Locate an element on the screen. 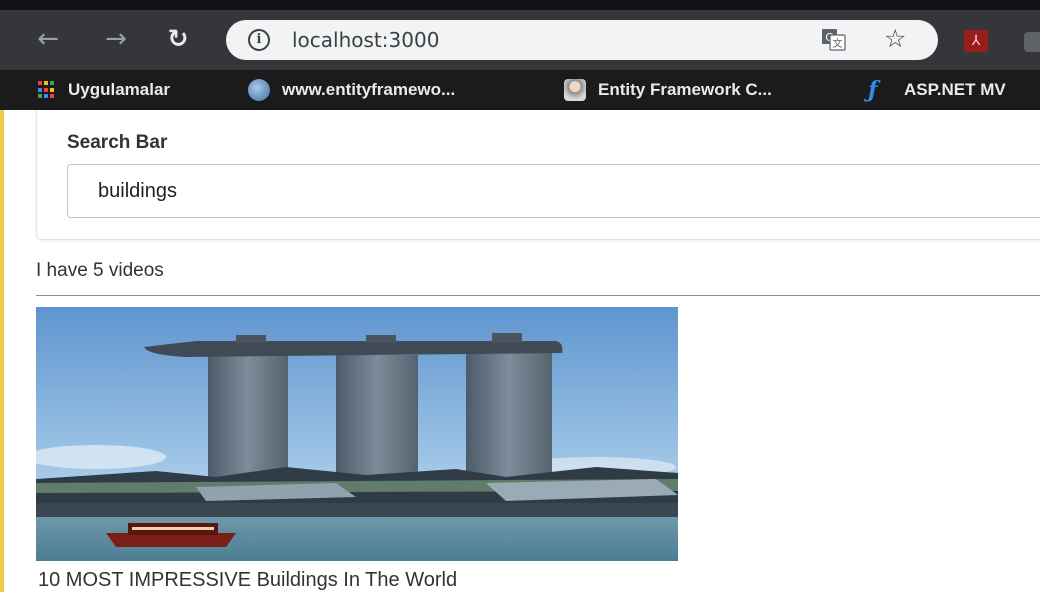  aspnet-icon: ƒ is located at coordinates (873, 90).